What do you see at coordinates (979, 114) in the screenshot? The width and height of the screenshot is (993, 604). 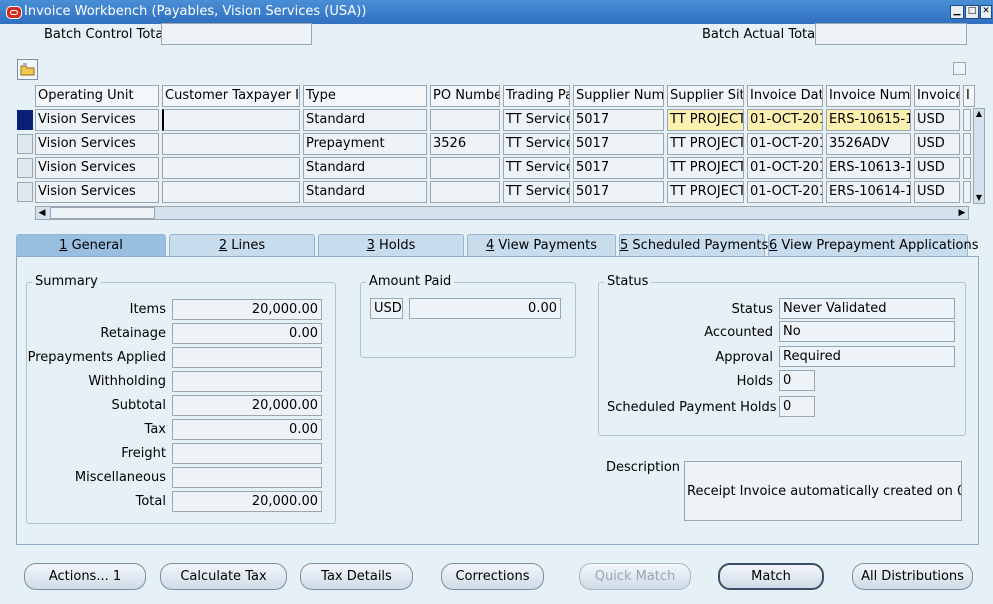 I see `scroll-up-icon: ▲` at bounding box center [979, 114].